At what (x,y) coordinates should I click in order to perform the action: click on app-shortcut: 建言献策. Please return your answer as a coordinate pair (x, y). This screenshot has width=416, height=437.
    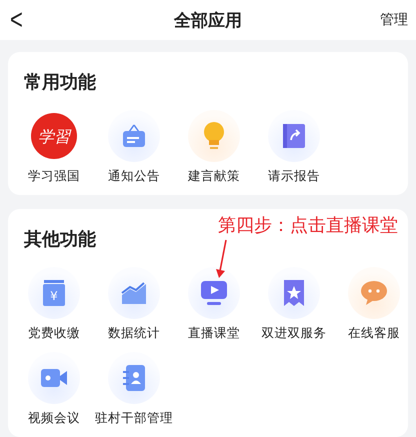
    Looking at the image, I should click on (214, 147).